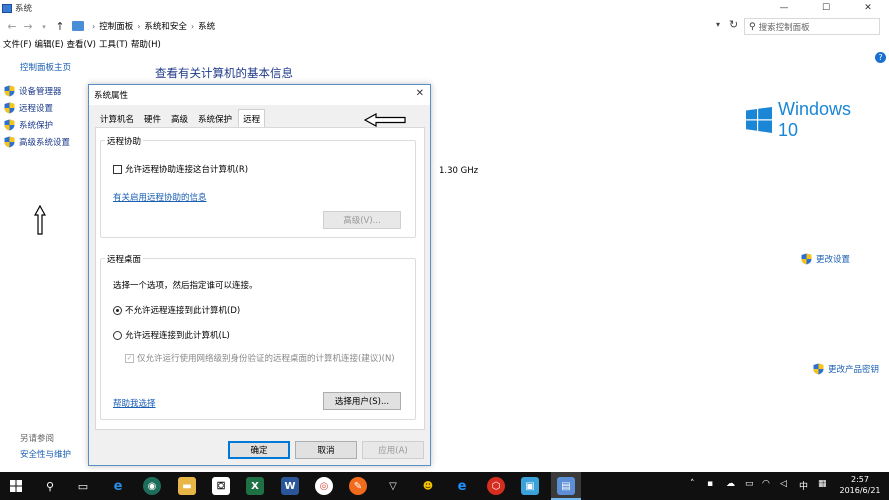  What do you see at coordinates (129, 358) in the screenshot?
I see `checkmark-icon: ✓` at bounding box center [129, 358].